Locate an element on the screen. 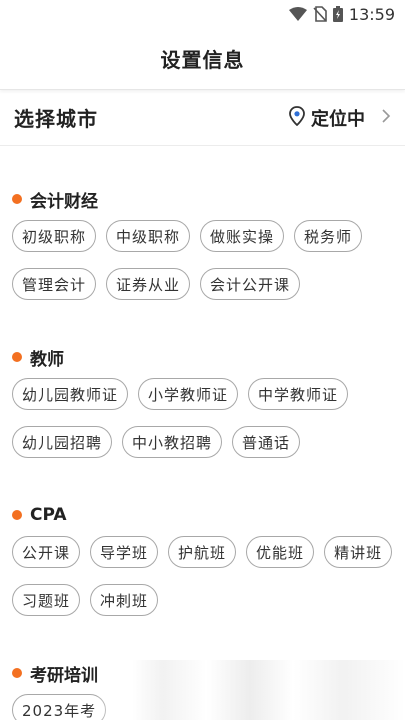  tag-chip: 公开课 is located at coordinates (46, 552).